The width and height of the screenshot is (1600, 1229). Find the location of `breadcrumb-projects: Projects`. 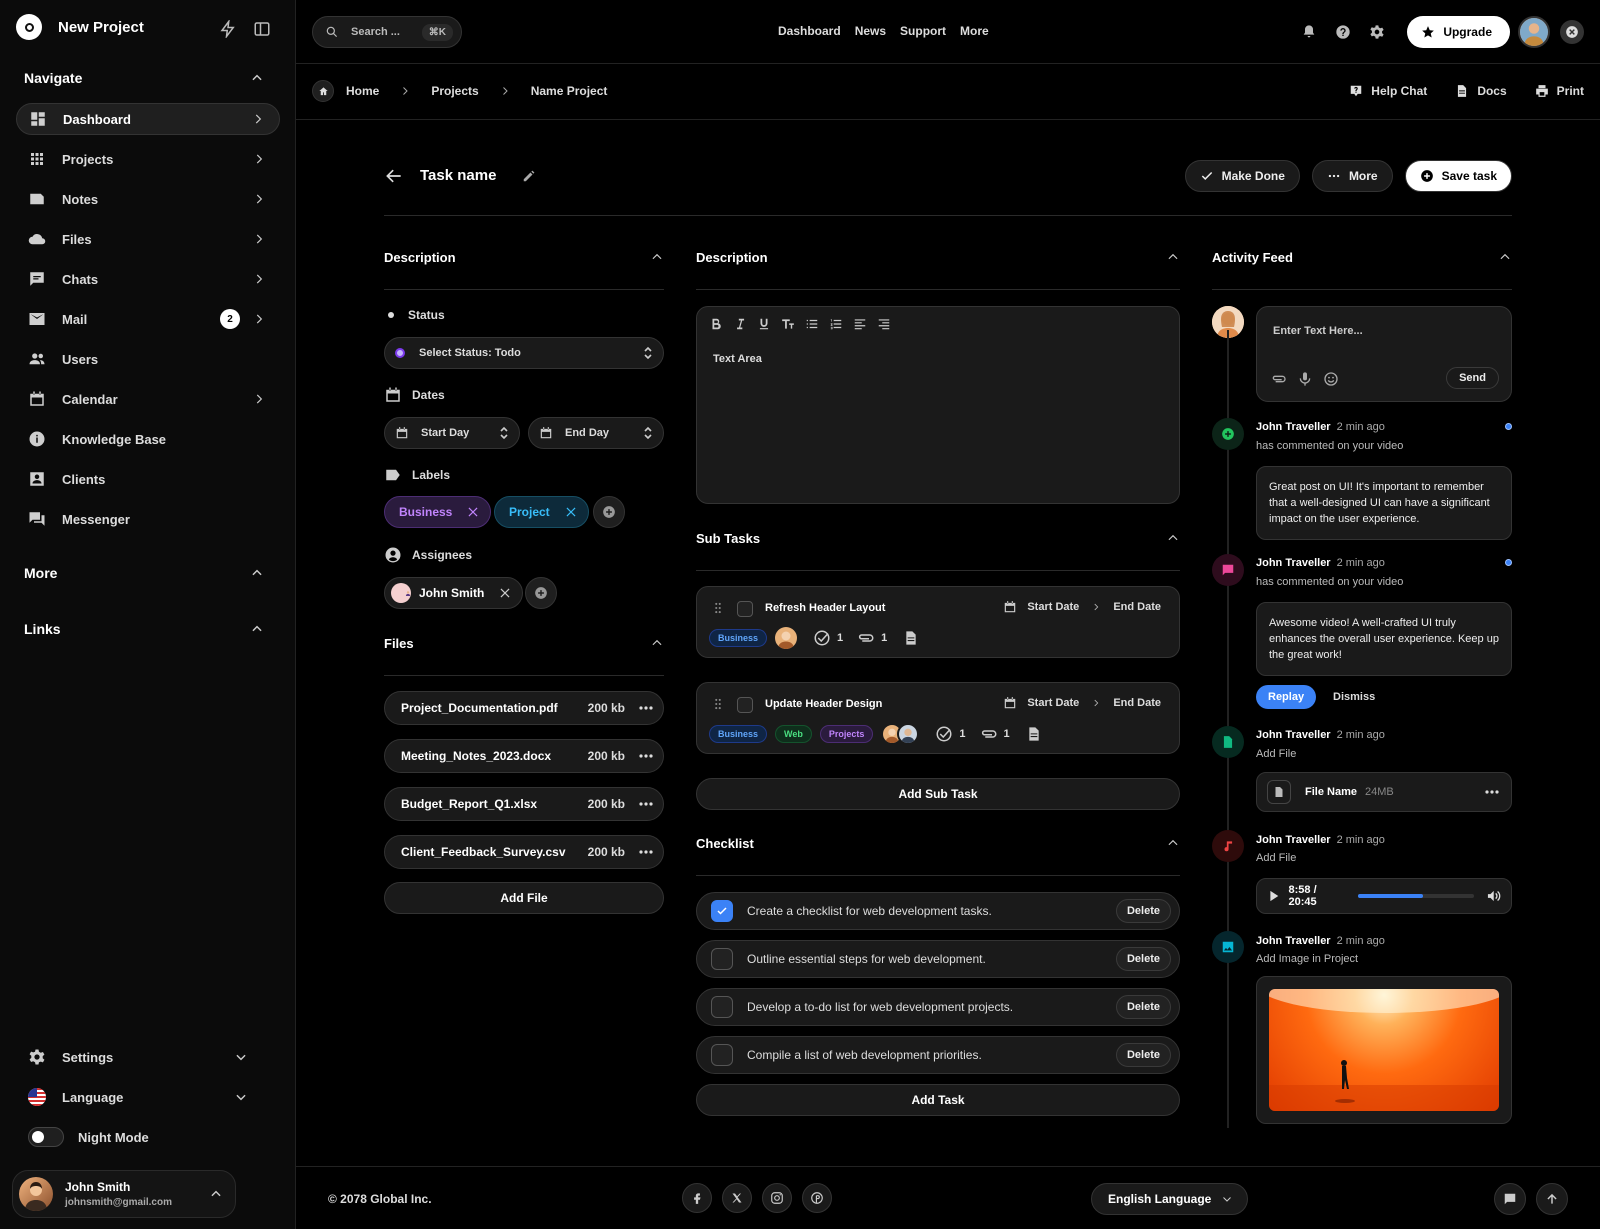

breadcrumb-projects: Projects is located at coordinates (454, 91).